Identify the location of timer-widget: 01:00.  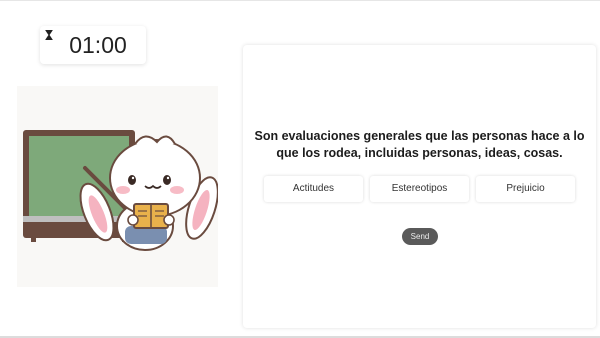
(93, 45).